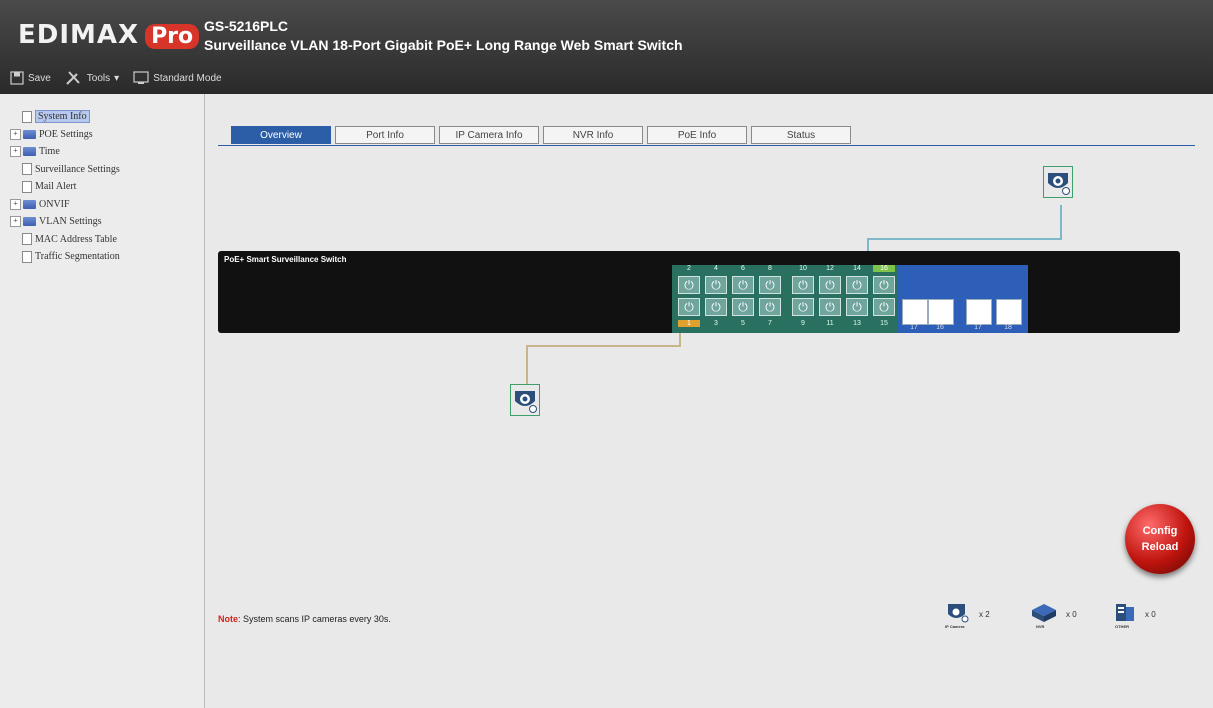  I want to click on port-number: 5, so click(743, 323).